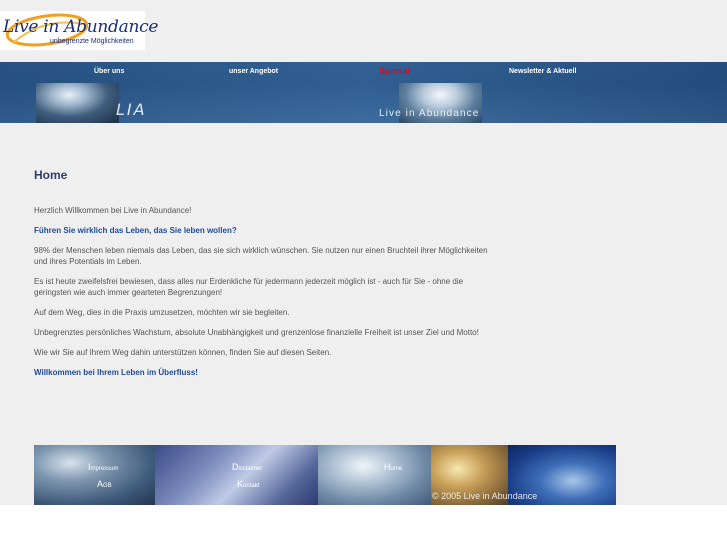 This screenshot has height=545, width=727. Describe the element at coordinates (236, 475) in the screenshot. I see `footer-image-money` at that location.